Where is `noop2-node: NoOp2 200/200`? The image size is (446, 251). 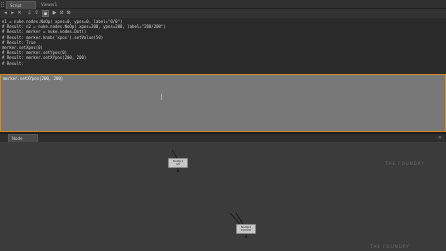
noop2-node: NoOp2 200/200 is located at coordinates (246, 229).